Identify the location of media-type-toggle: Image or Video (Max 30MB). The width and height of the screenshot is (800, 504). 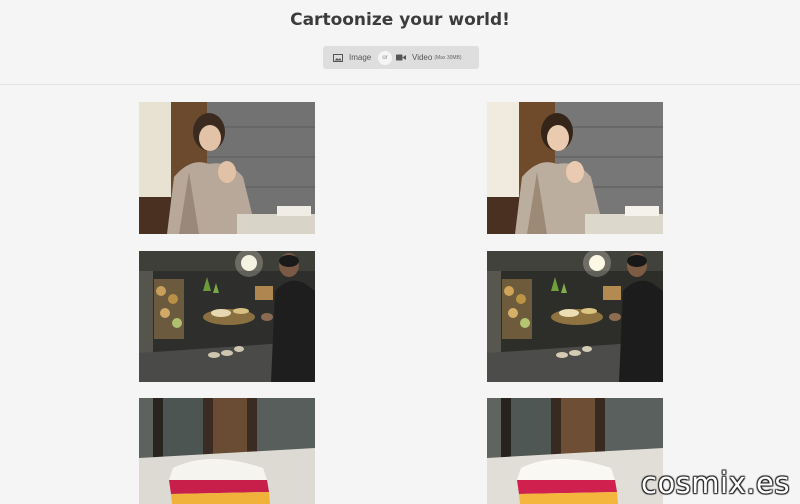
(401, 57).